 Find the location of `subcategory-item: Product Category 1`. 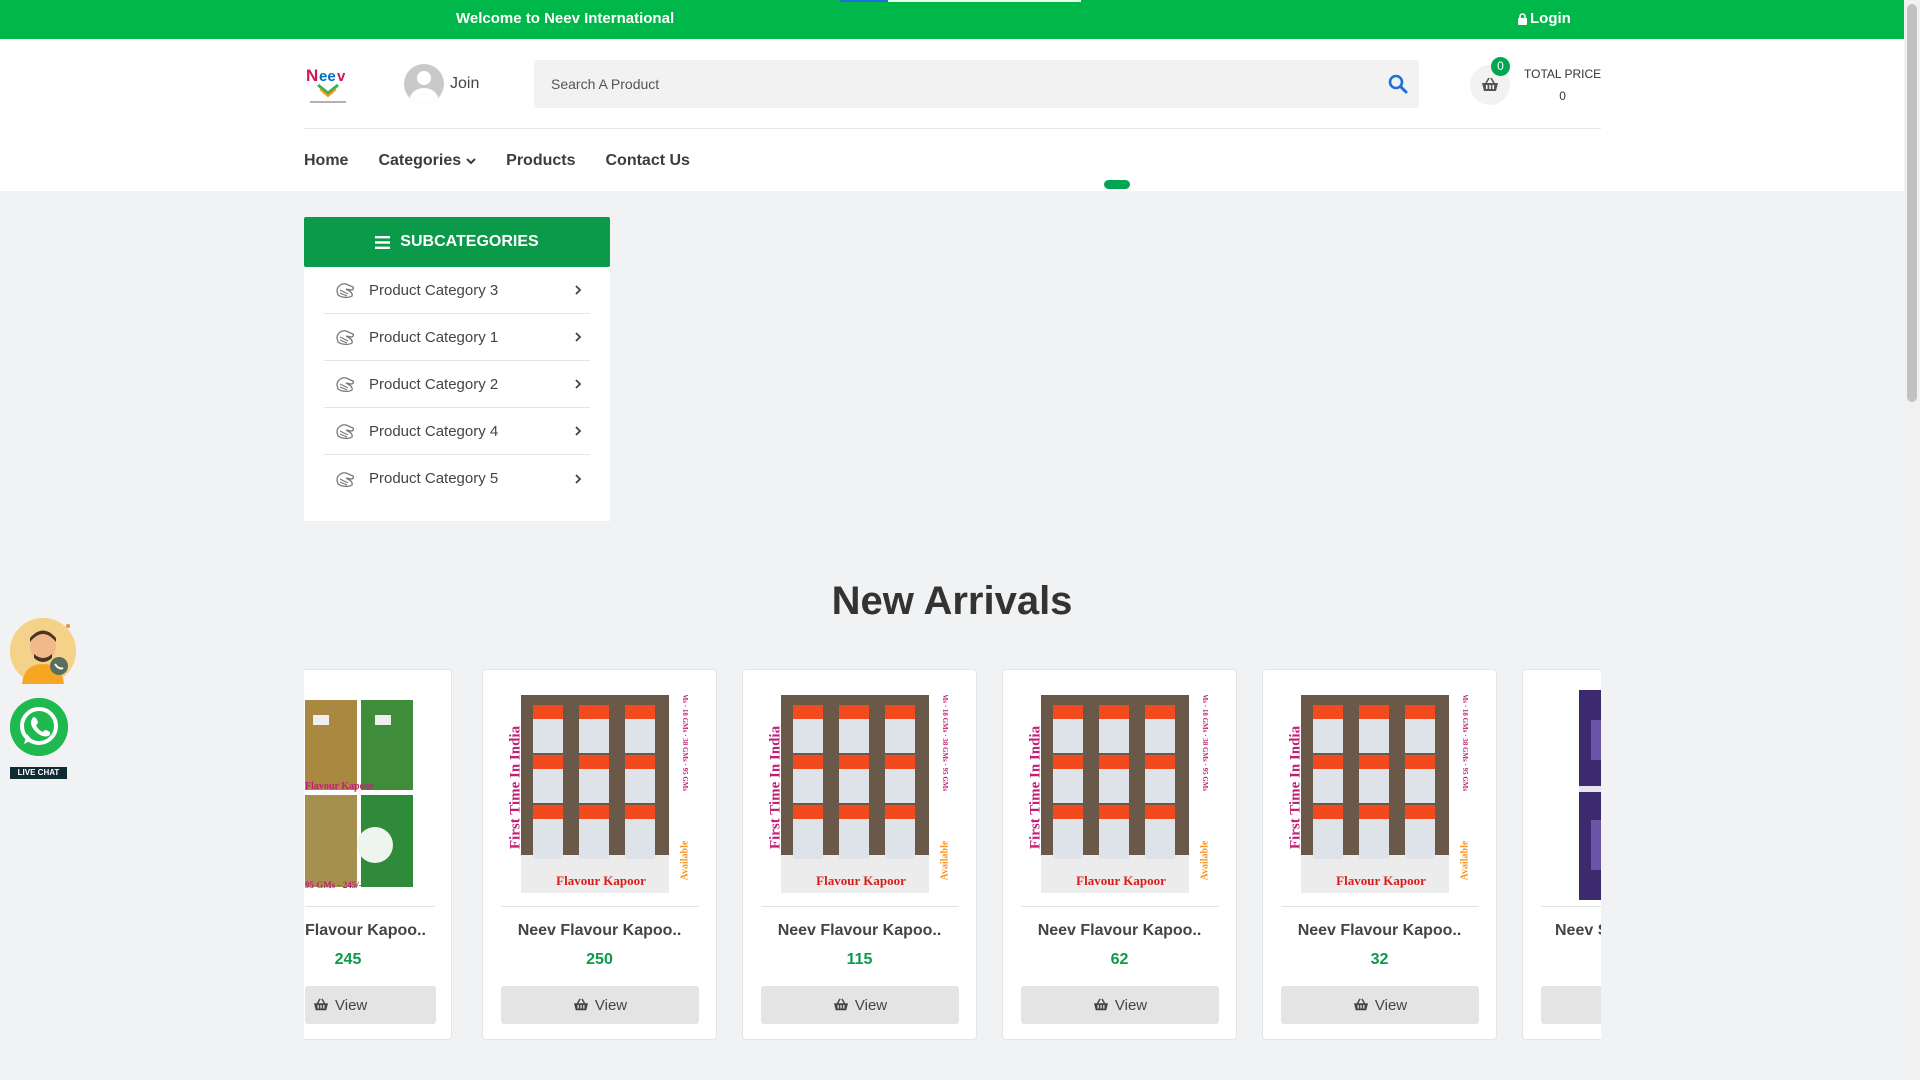

subcategory-item: Product Category 1 is located at coordinates (457, 337).